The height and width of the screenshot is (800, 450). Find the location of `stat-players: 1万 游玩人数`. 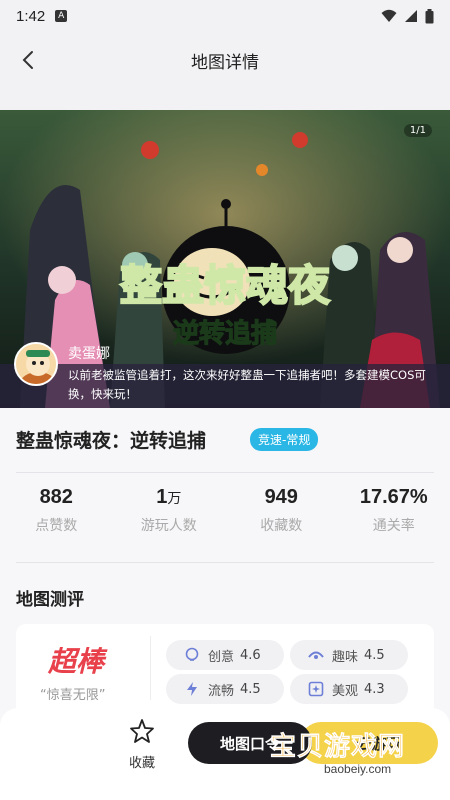

stat-players: 1万 游玩人数 is located at coordinates (168, 510).